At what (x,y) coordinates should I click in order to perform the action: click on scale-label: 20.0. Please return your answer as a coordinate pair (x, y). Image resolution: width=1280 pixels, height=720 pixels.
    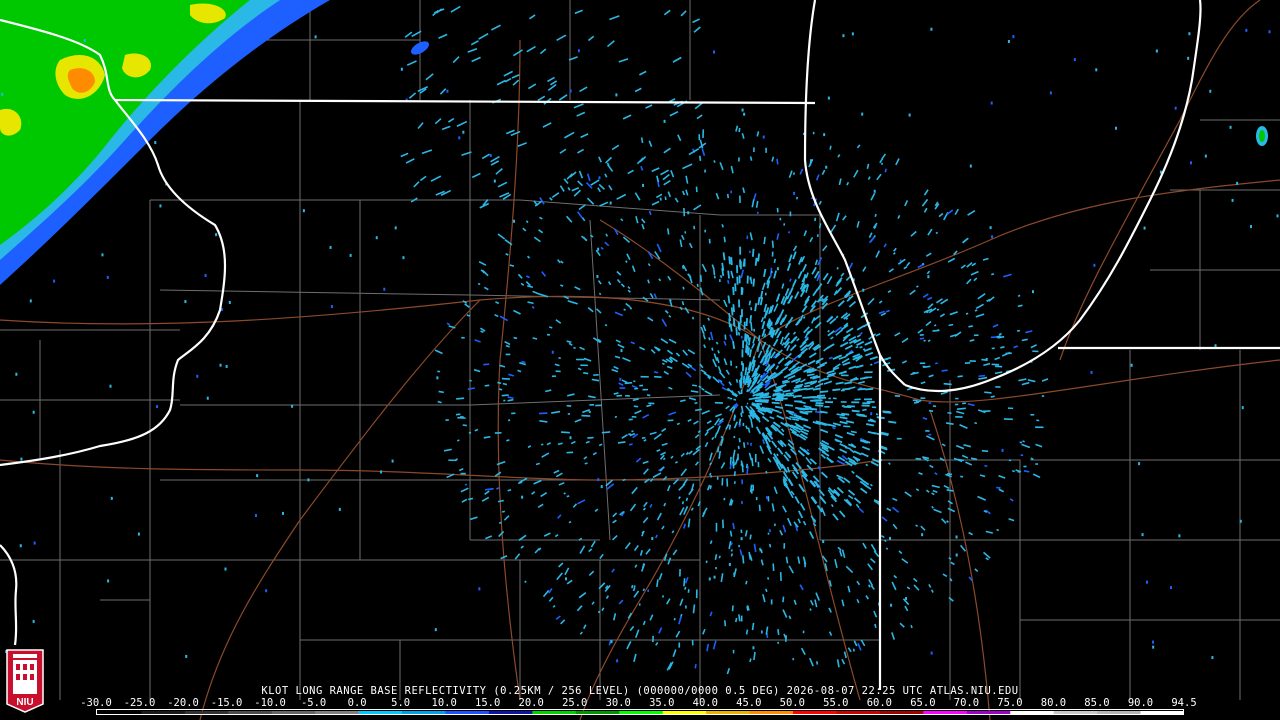
    Looking at the image, I should click on (531, 703).